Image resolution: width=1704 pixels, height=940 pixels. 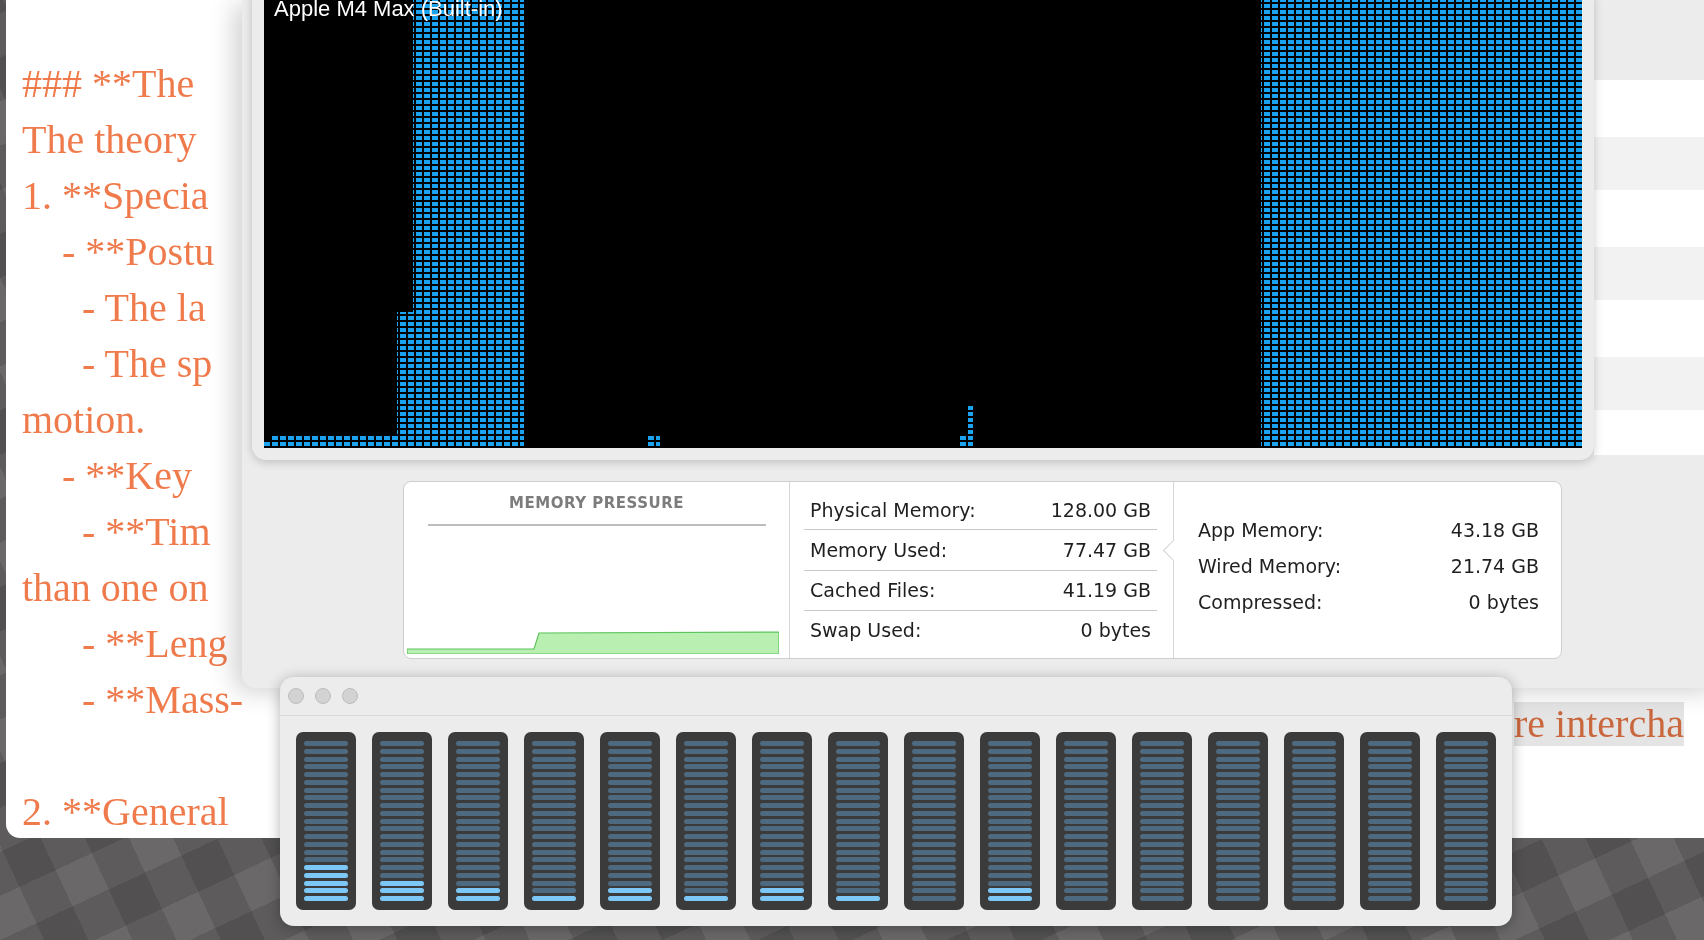 What do you see at coordinates (1106, 549) in the screenshot?
I see `stat-value: 77.47 GB` at bounding box center [1106, 549].